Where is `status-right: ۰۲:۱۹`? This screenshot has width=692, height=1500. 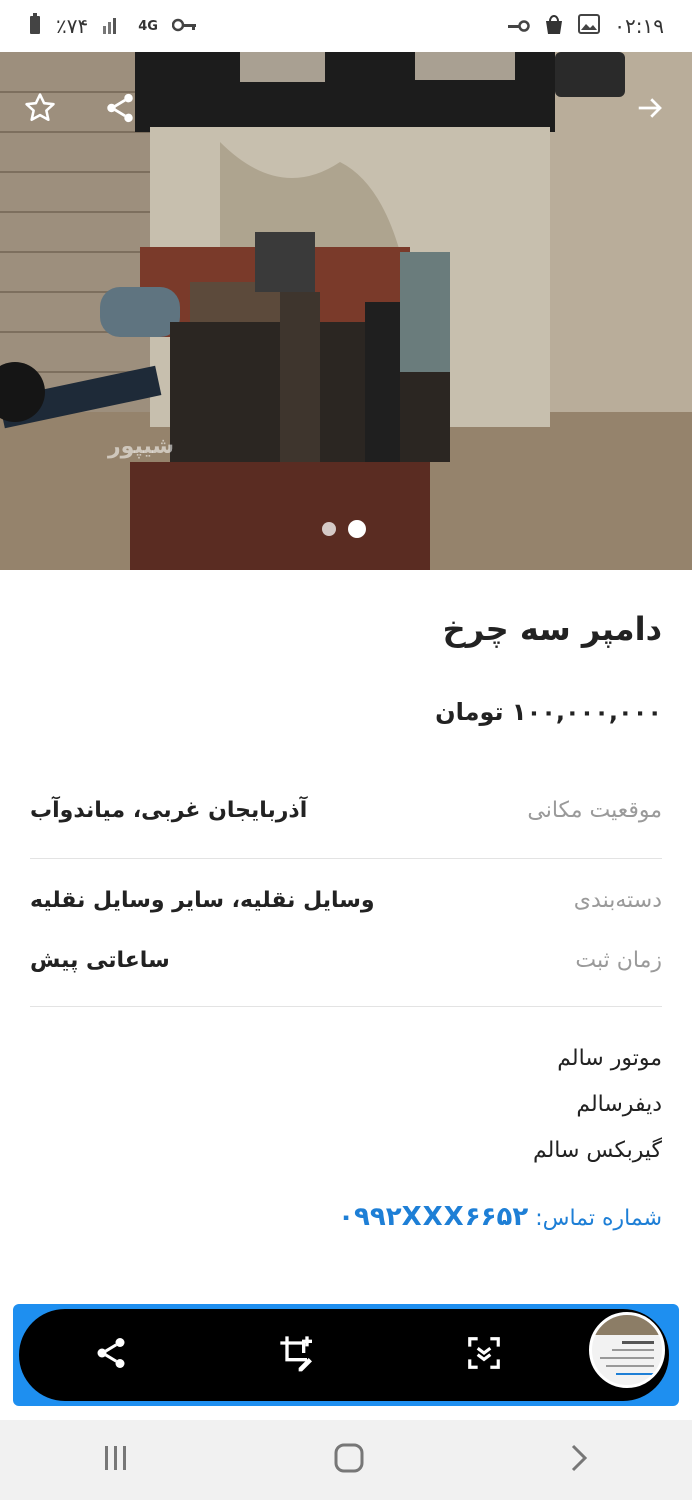 status-right: ۰۲:۱۹ is located at coordinates (585, 26).